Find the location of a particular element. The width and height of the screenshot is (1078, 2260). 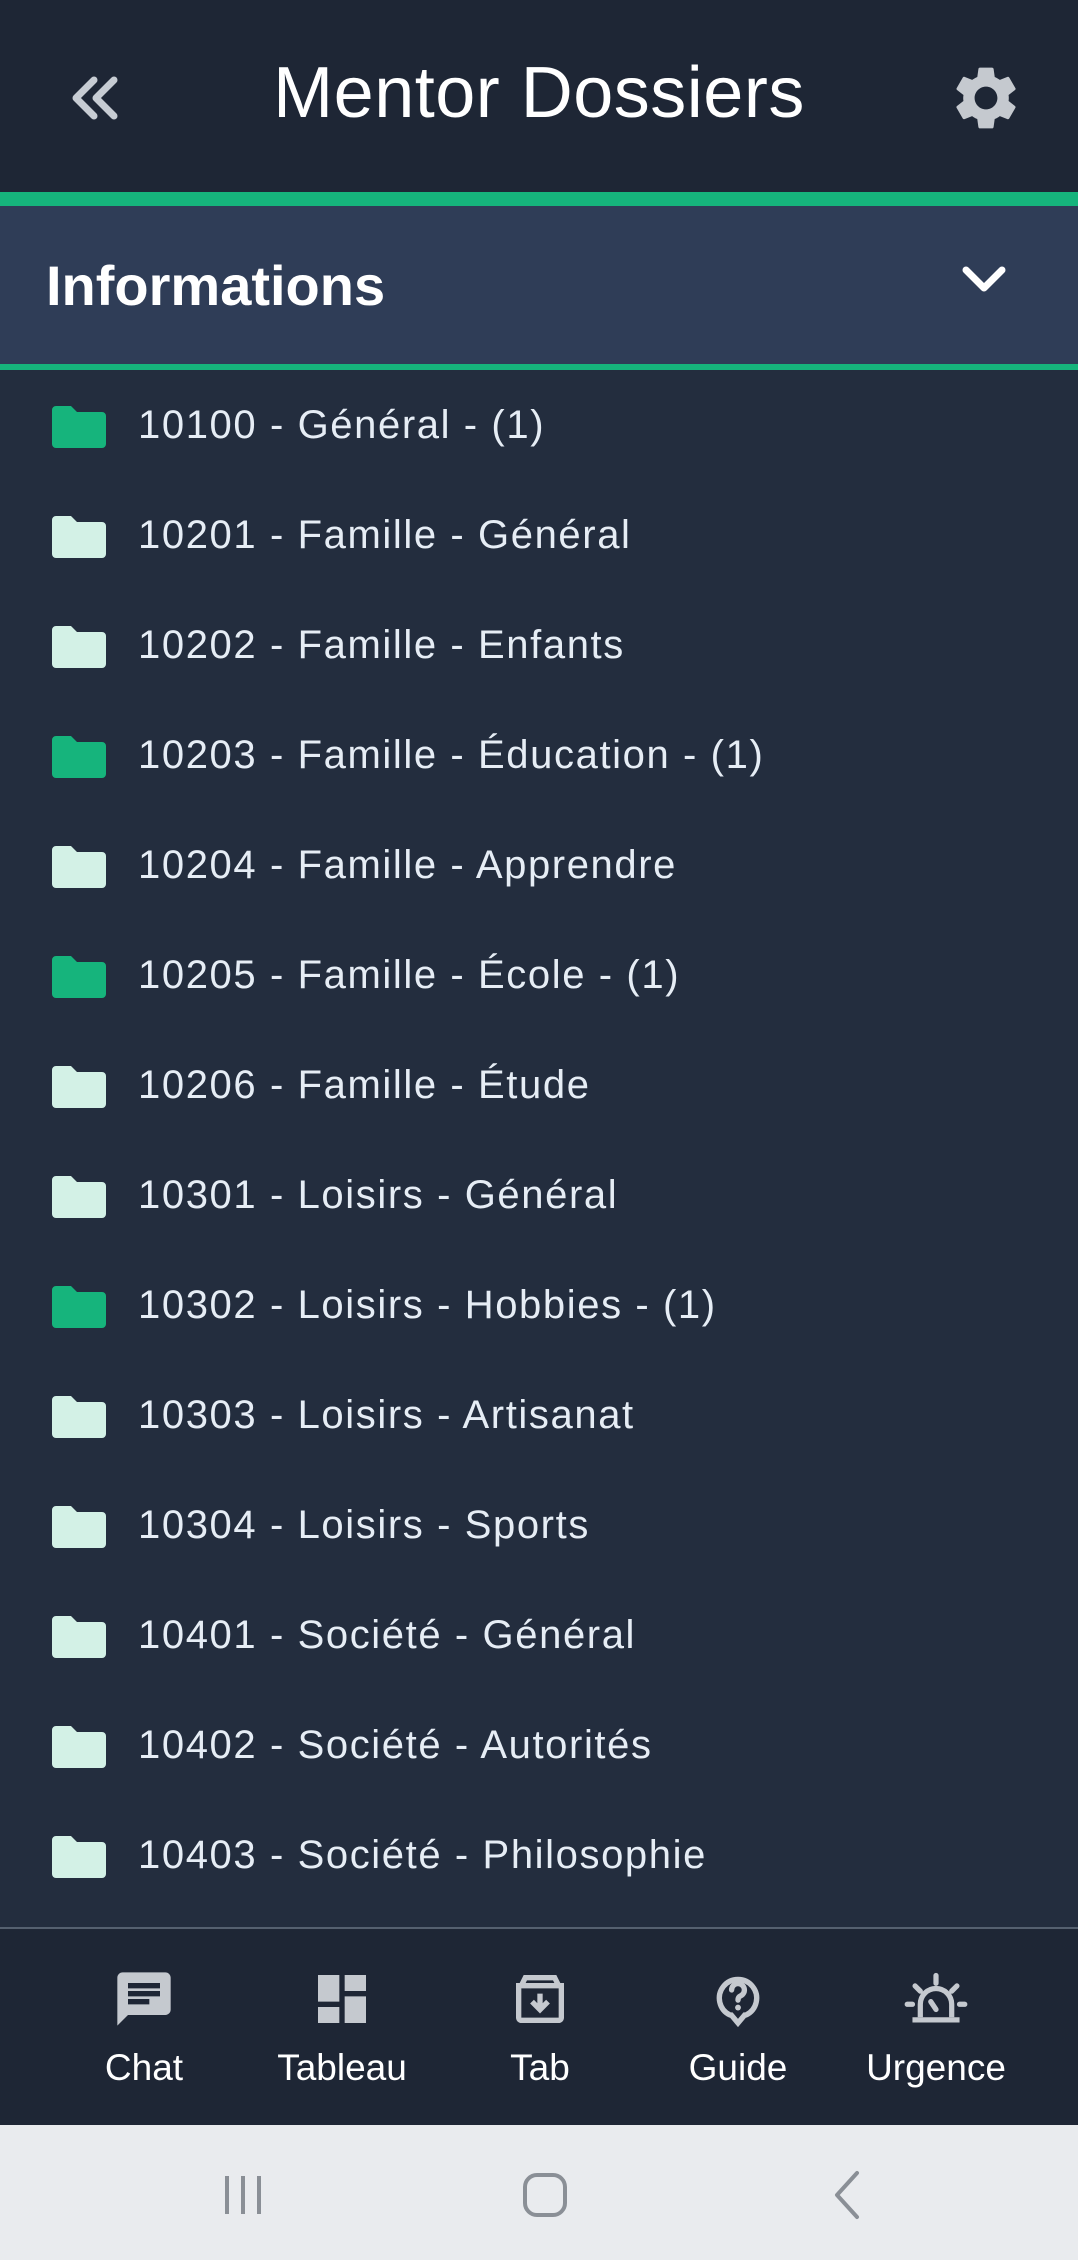

folder-item: 10303 - Loisirs - Artisanat is located at coordinates (539, 1415).